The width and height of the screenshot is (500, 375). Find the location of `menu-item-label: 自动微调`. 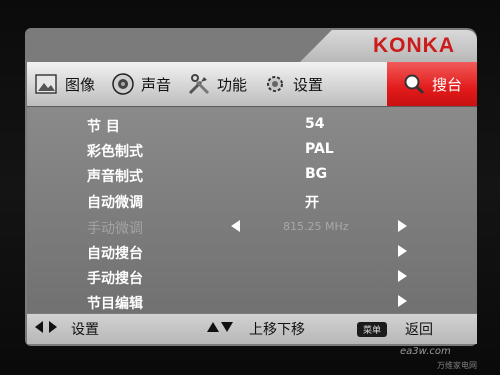

menu-item-label: 自动微调 is located at coordinates (115, 203).